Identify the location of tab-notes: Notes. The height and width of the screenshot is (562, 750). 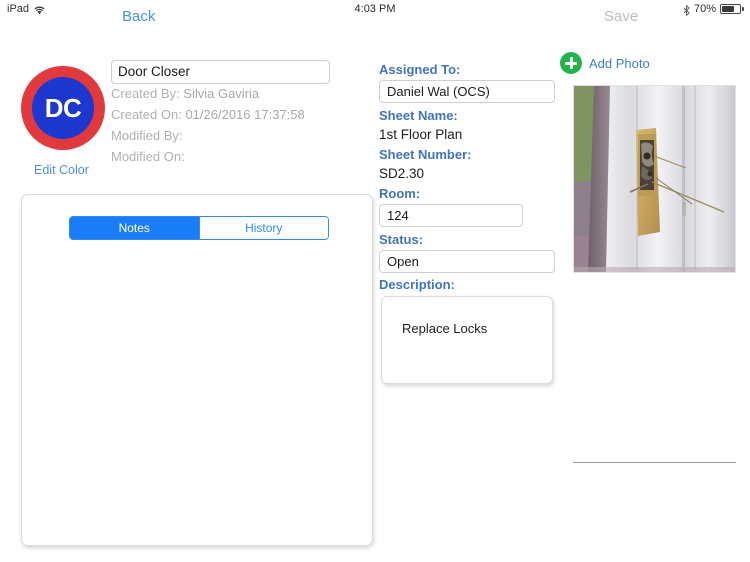
(134, 228).